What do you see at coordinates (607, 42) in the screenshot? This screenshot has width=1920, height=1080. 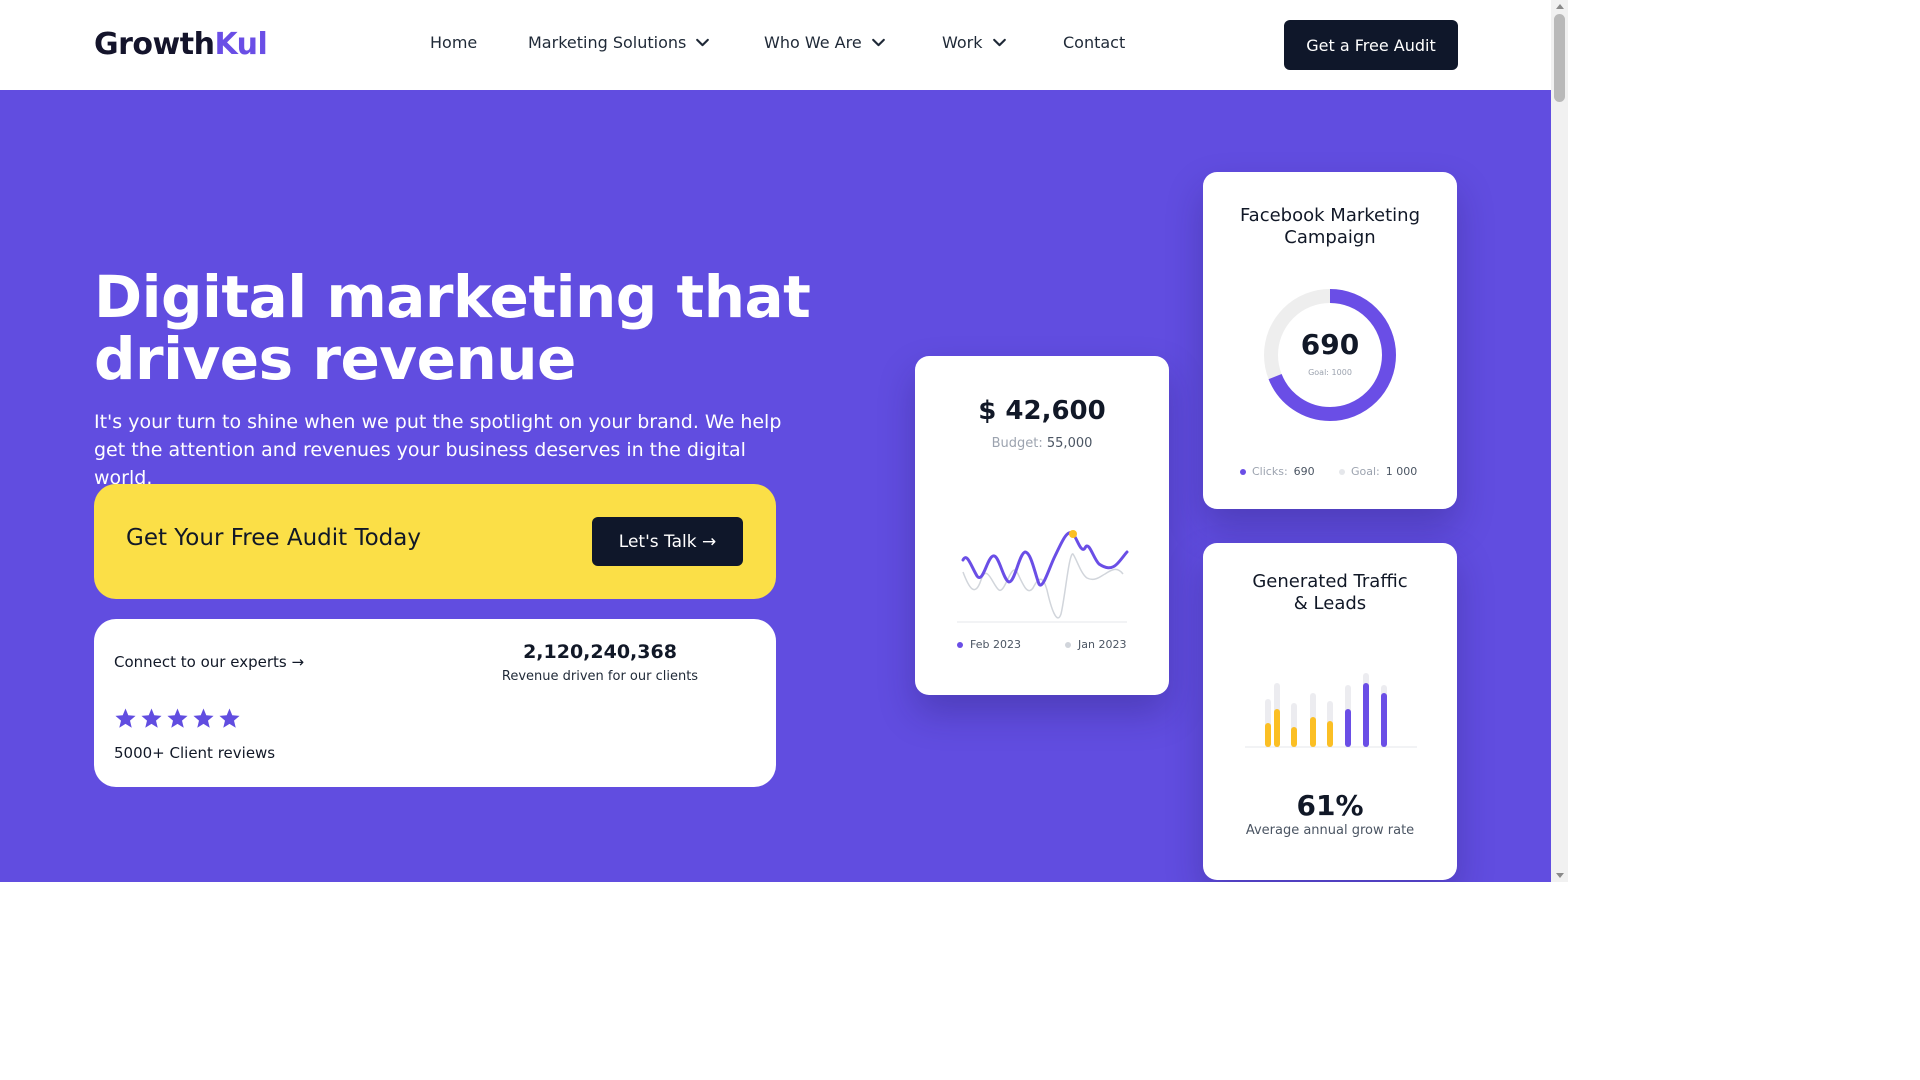 I see `nav-item-label: Marketing Solutions` at bounding box center [607, 42].